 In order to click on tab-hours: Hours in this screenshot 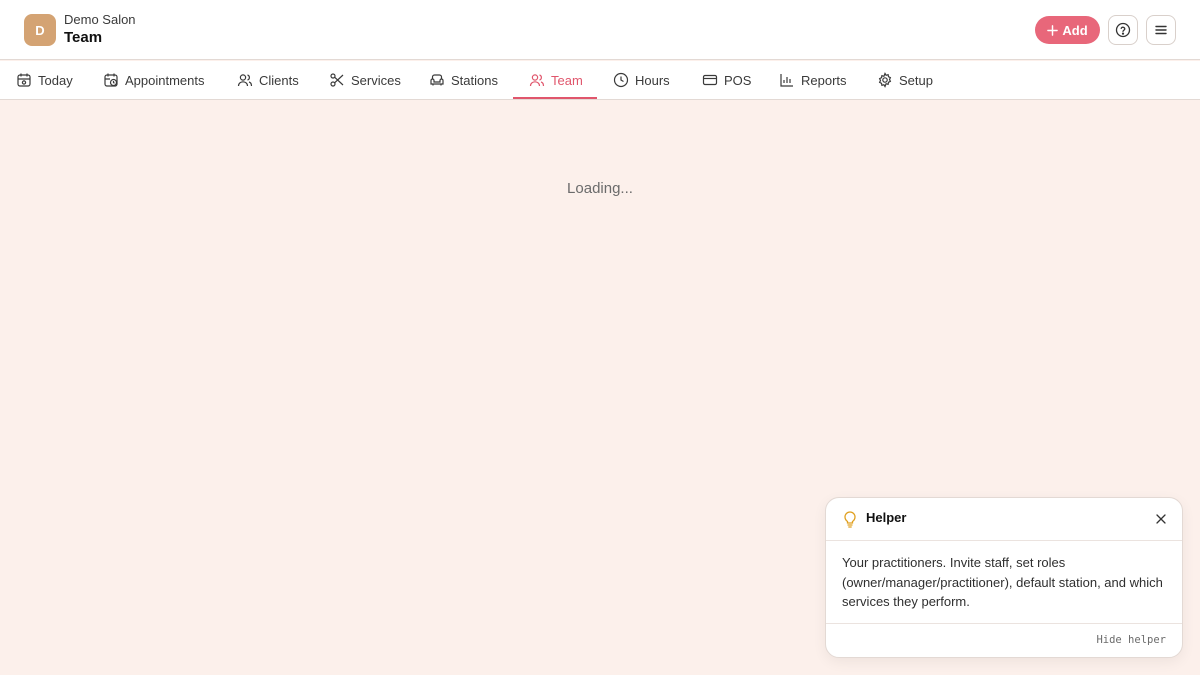, I will do `click(641, 80)`.